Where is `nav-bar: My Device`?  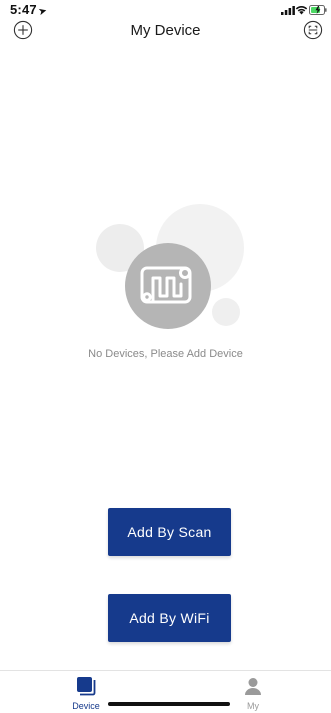 nav-bar: My Device is located at coordinates (165, 31).